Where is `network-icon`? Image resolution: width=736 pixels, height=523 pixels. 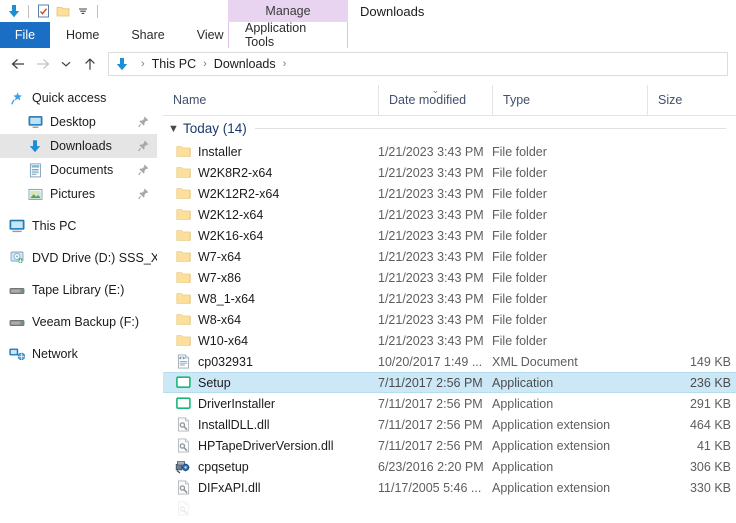
network-icon is located at coordinates (17, 354).